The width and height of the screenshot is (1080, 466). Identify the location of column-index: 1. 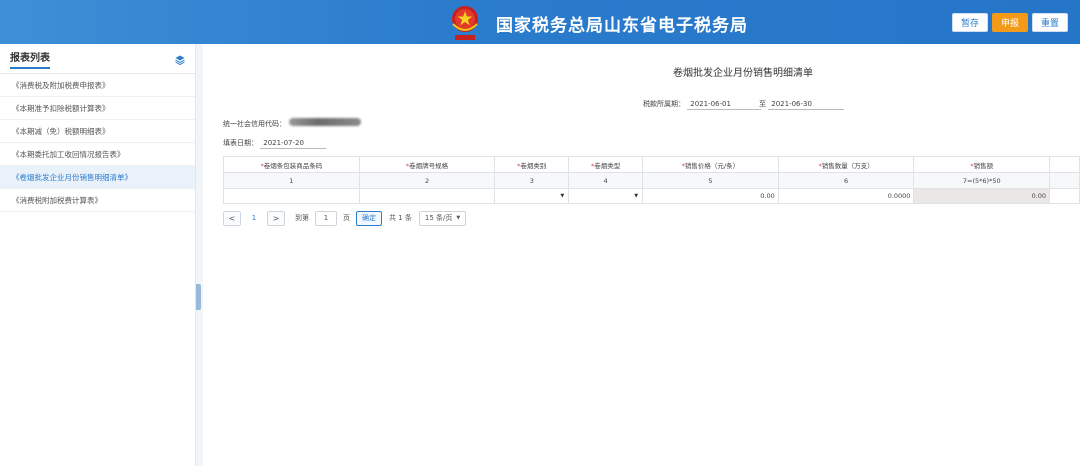
(291, 180).